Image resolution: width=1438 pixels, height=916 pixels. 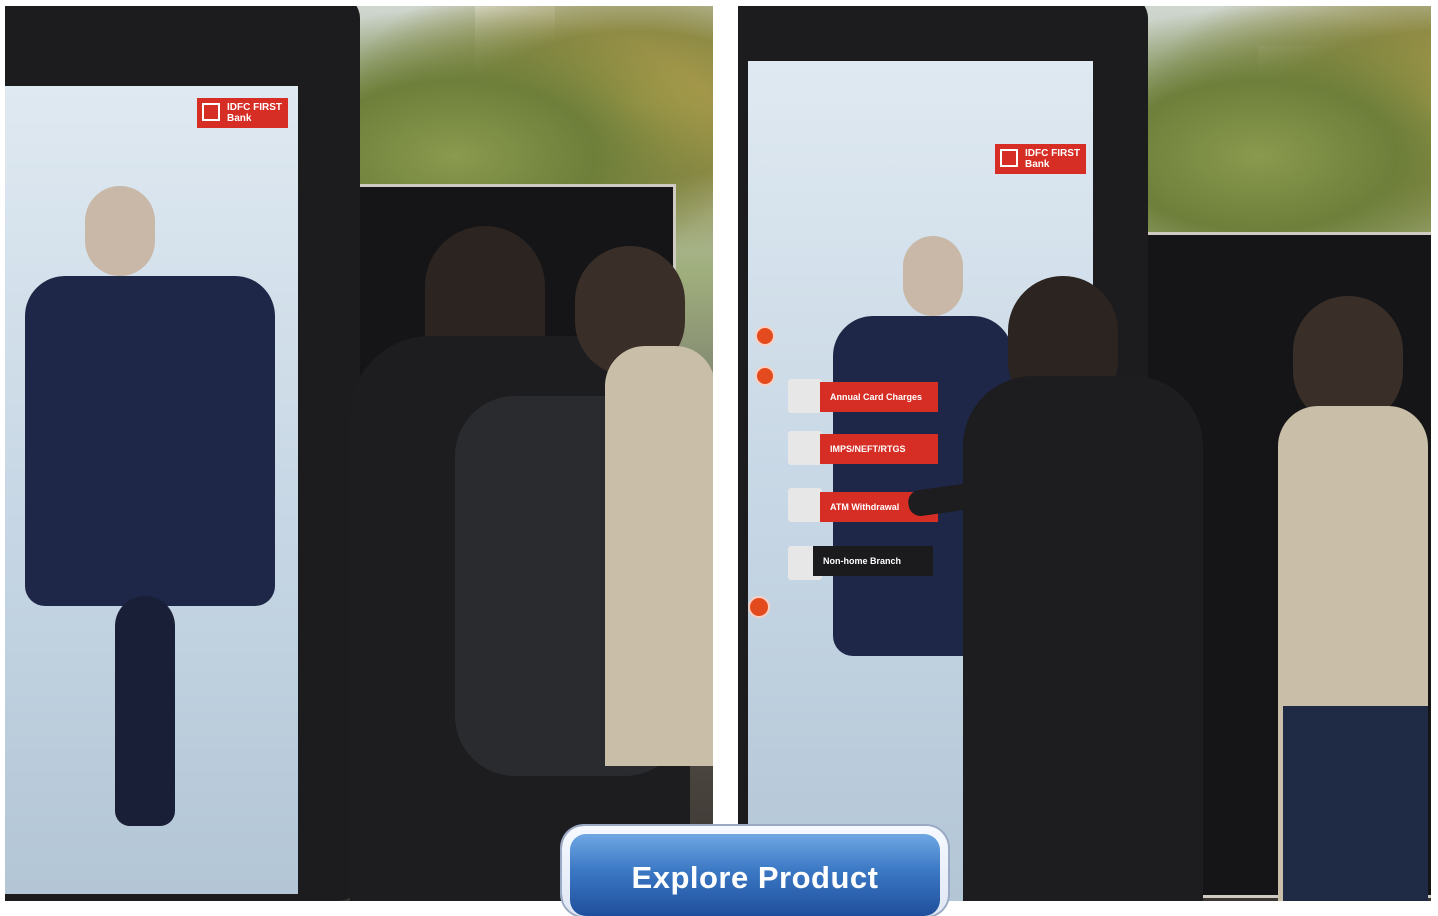 I want to click on menu-option-imps-neft-rtgs: IMPS/NEFT/RTGS, so click(x=879, y=449).